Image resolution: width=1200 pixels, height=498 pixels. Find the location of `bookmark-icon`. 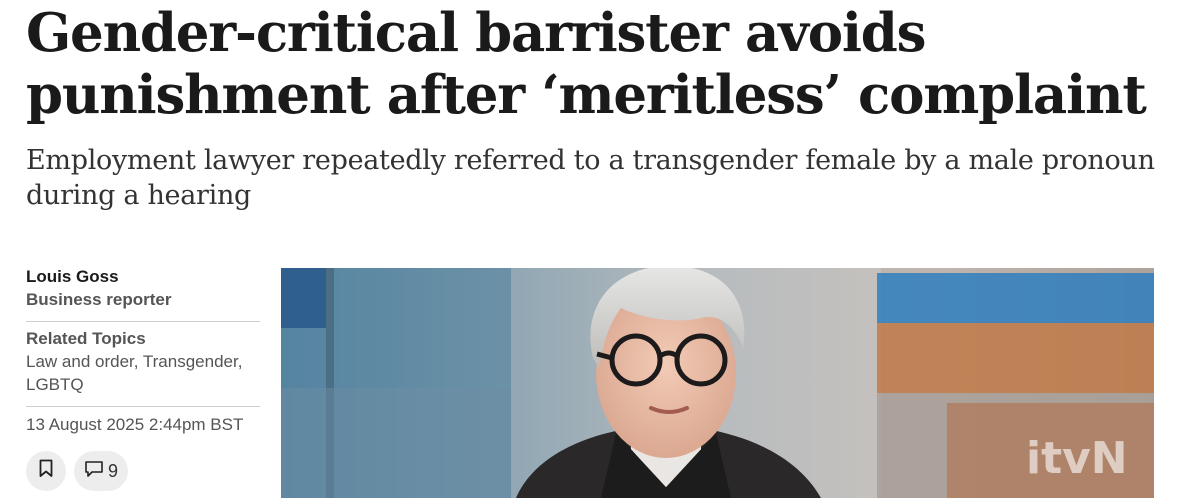

bookmark-icon is located at coordinates (46, 471).